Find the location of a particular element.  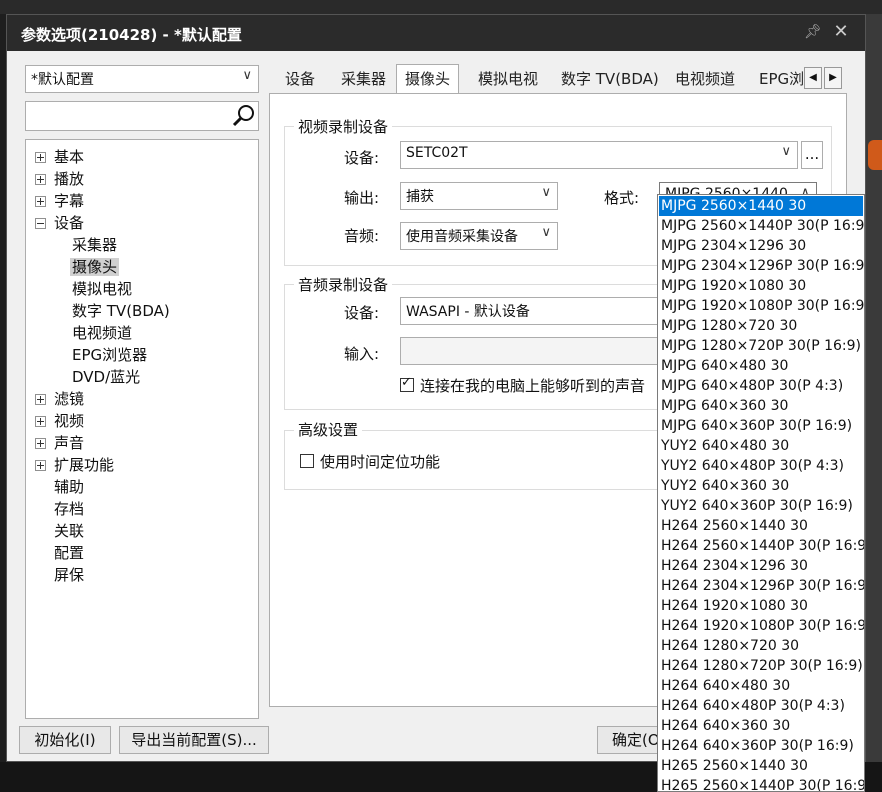

init-button: 初始化(I) is located at coordinates (65, 740).